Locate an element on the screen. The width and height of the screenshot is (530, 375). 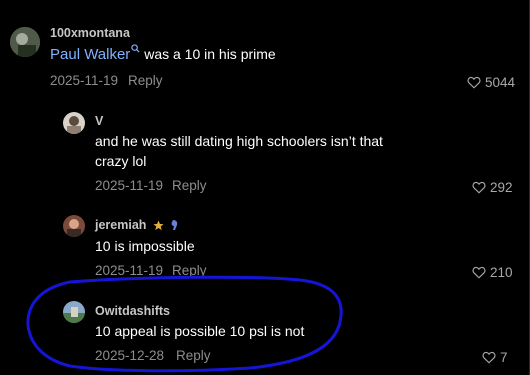
comment-date: 2025-12-28 is located at coordinates (130, 355).